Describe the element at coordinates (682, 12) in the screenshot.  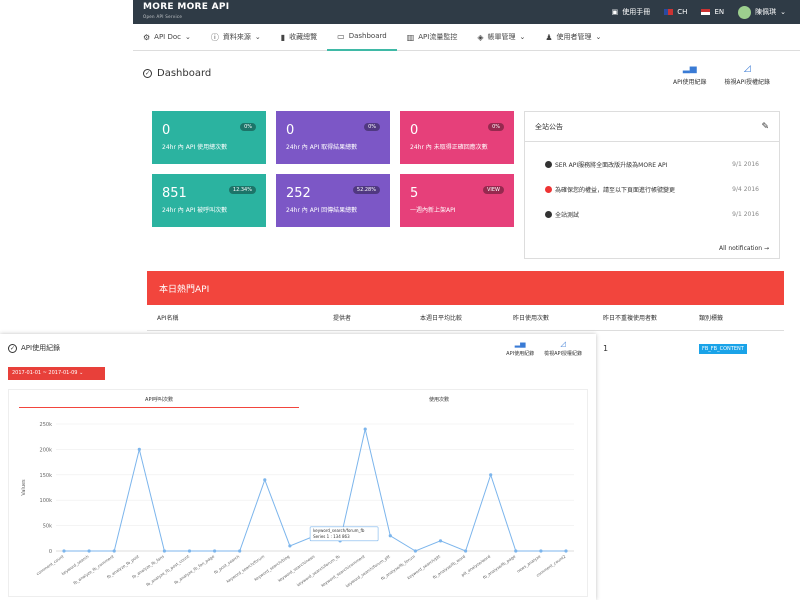
I see `lang-ch-label: CH` at that location.